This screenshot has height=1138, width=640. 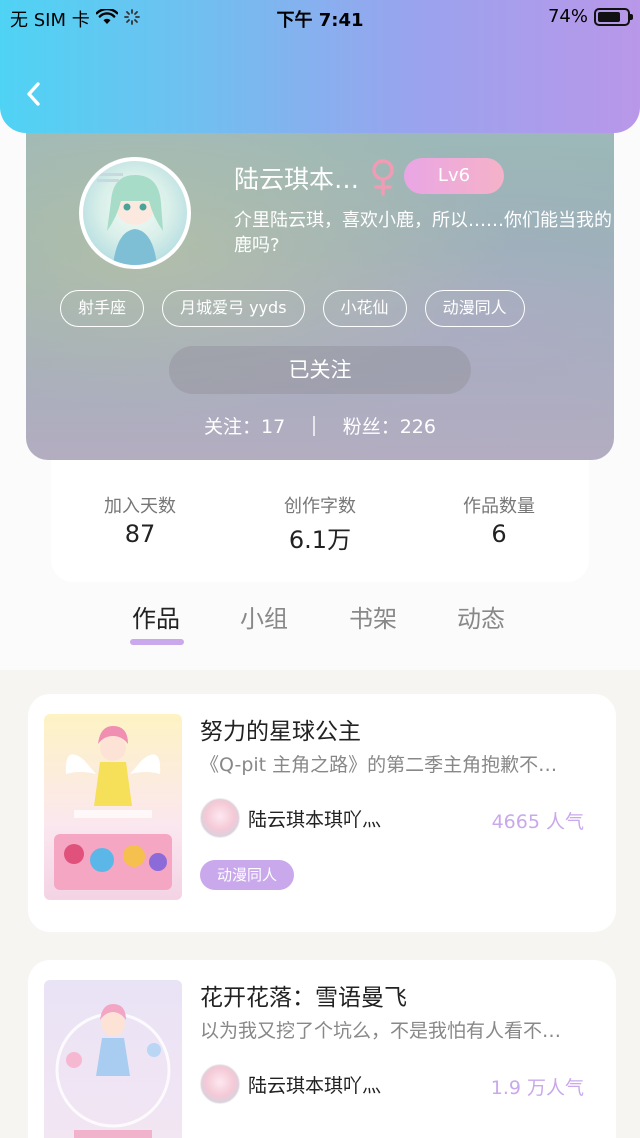 What do you see at coordinates (303, 995) in the screenshot?
I see `work-title: 花开花落：雪语曼飞` at bounding box center [303, 995].